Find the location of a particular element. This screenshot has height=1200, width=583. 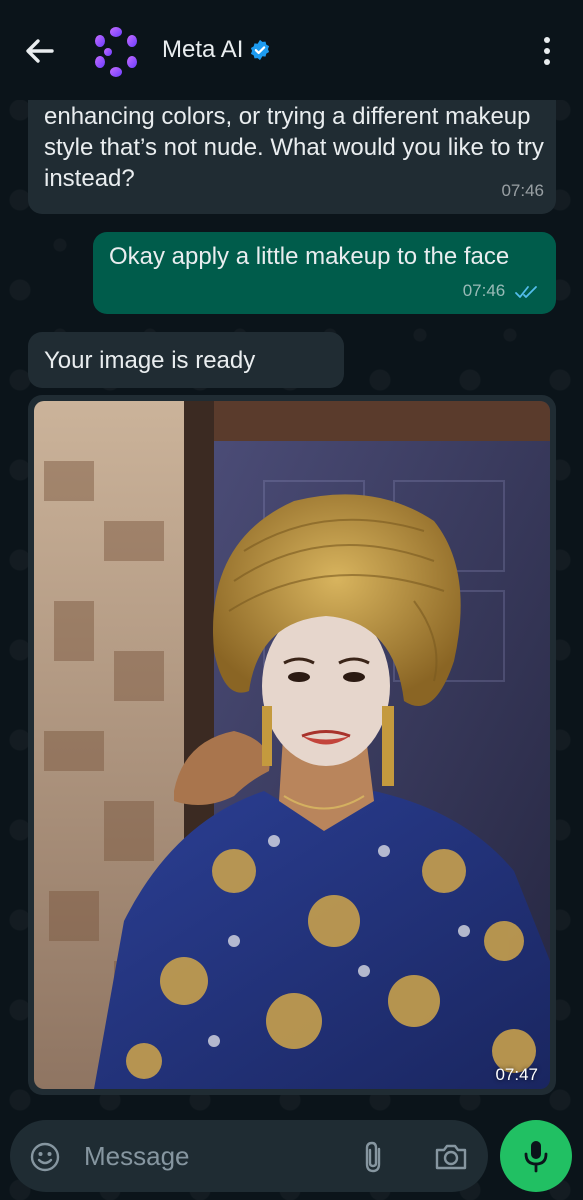

chat-title: Meta AI is located at coordinates (216, 50).